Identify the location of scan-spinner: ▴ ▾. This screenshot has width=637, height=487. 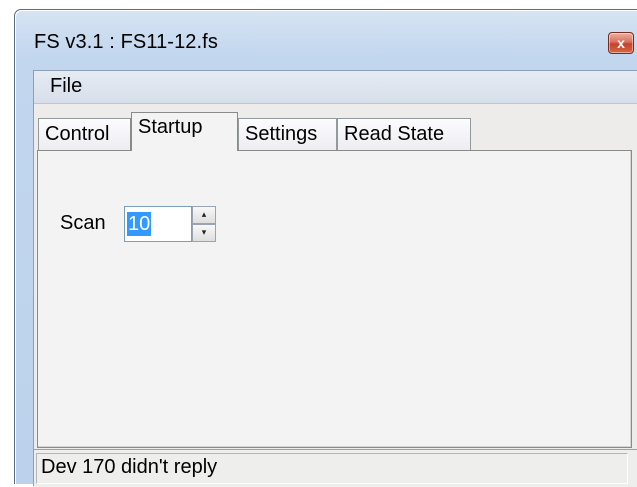
(204, 224).